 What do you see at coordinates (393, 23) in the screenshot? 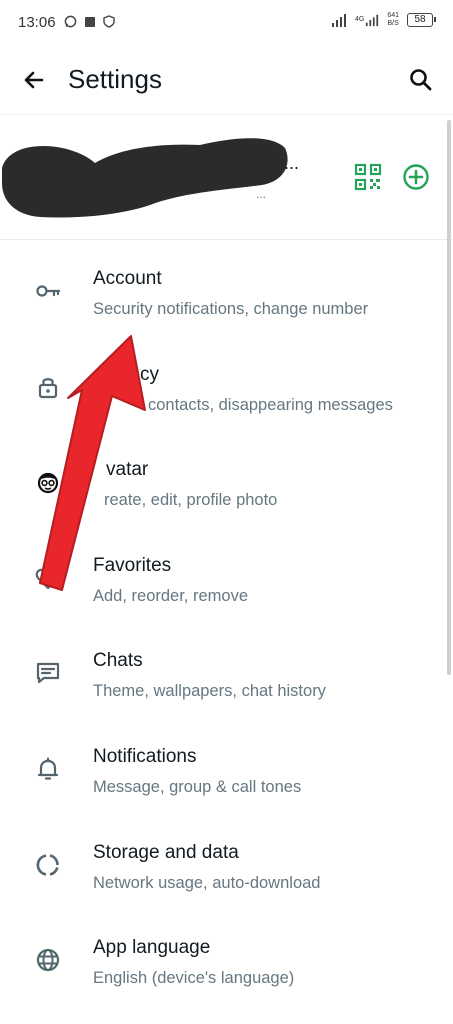
I see `speed-unit: B/S` at bounding box center [393, 23].